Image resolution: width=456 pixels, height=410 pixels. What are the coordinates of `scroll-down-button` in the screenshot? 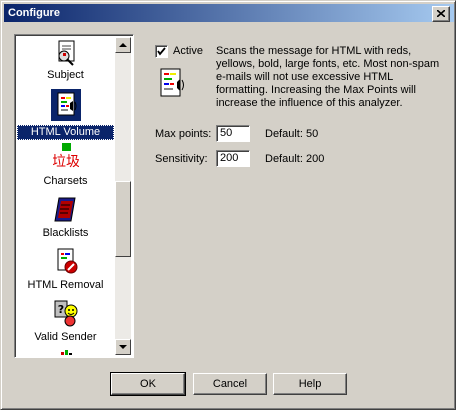 It's located at (123, 347).